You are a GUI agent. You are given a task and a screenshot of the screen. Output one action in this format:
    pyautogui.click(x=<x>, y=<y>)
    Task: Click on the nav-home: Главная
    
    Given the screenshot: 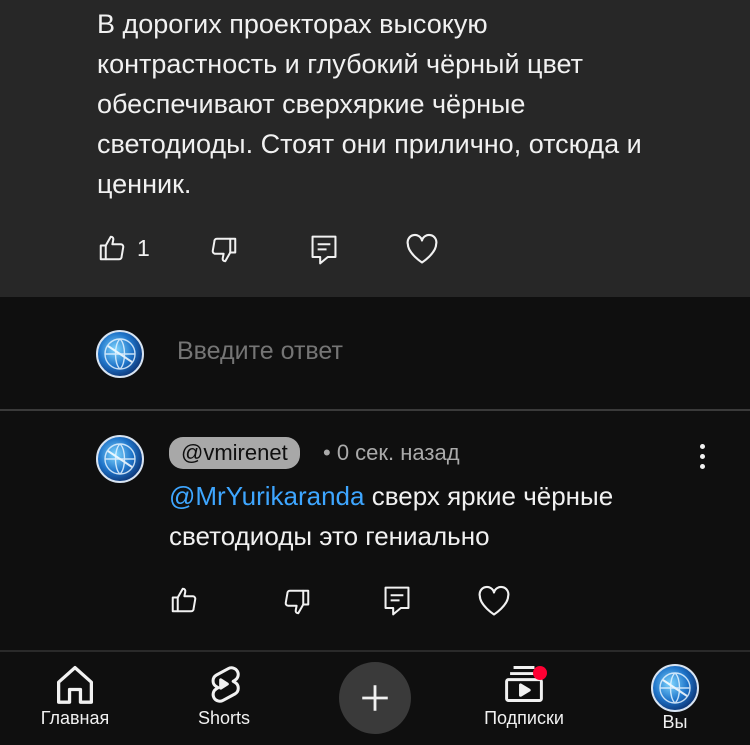 What is the action you would take?
    pyautogui.click(x=75, y=690)
    